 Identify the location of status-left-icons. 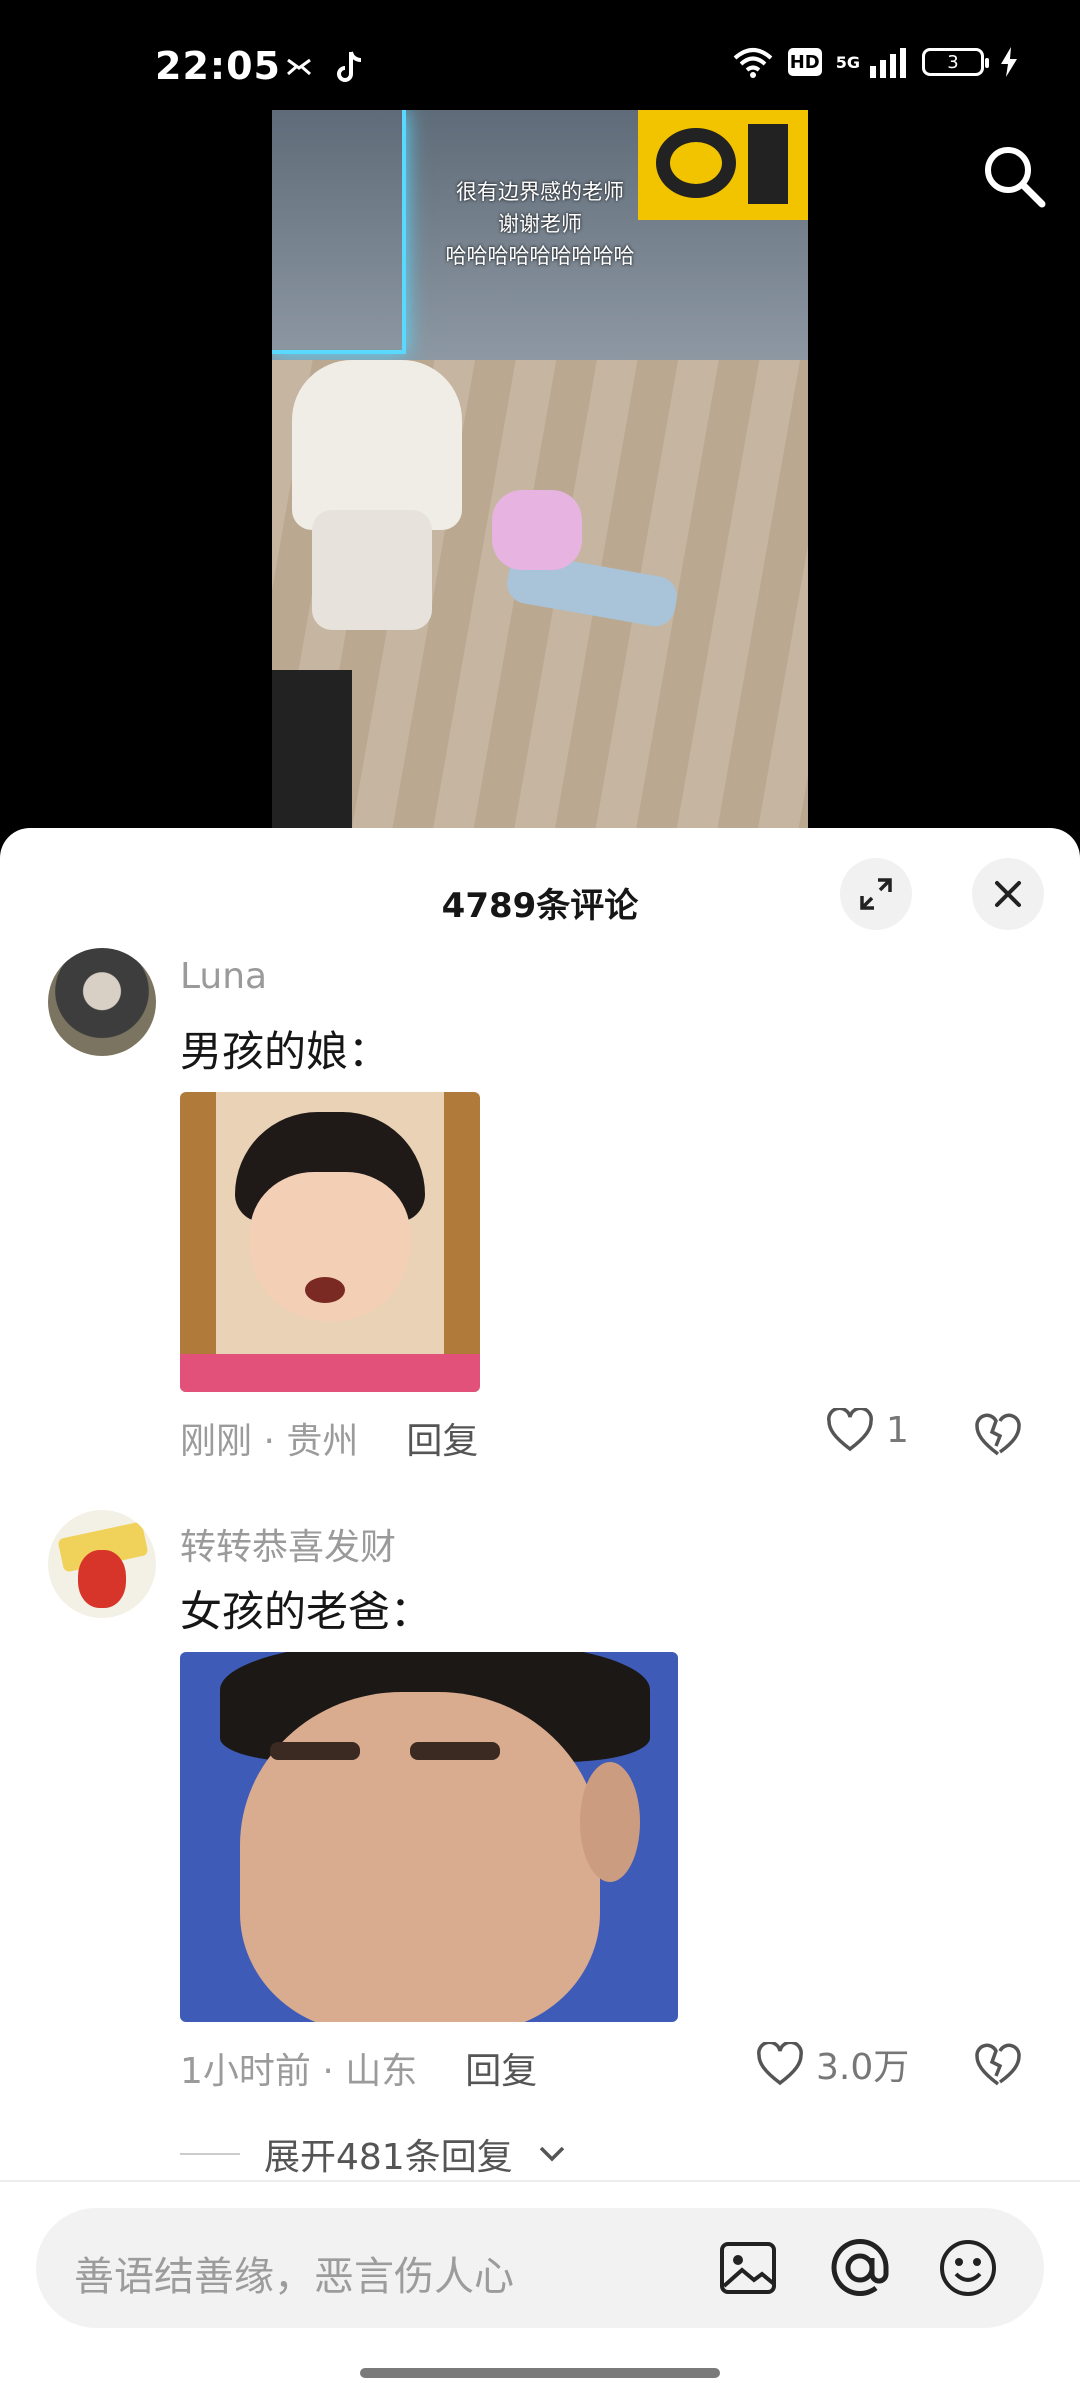
(325, 67).